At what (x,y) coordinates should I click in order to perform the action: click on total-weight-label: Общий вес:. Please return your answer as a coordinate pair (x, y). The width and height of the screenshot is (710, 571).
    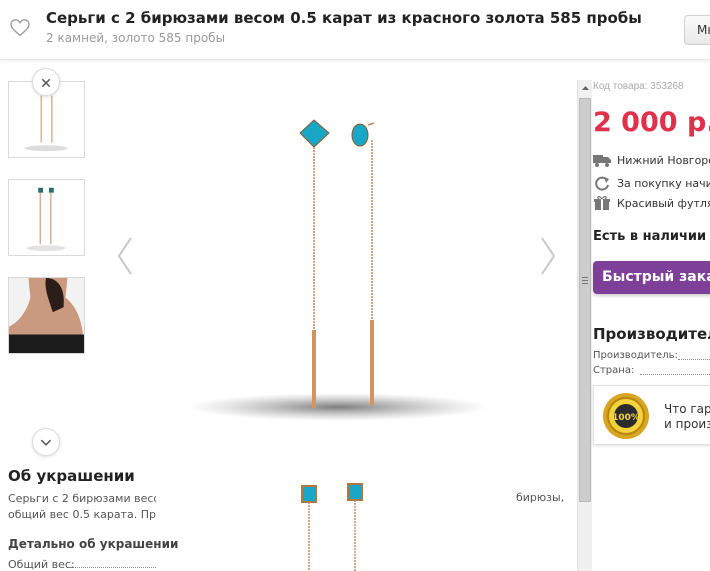
    Looking at the image, I should click on (41, 564).